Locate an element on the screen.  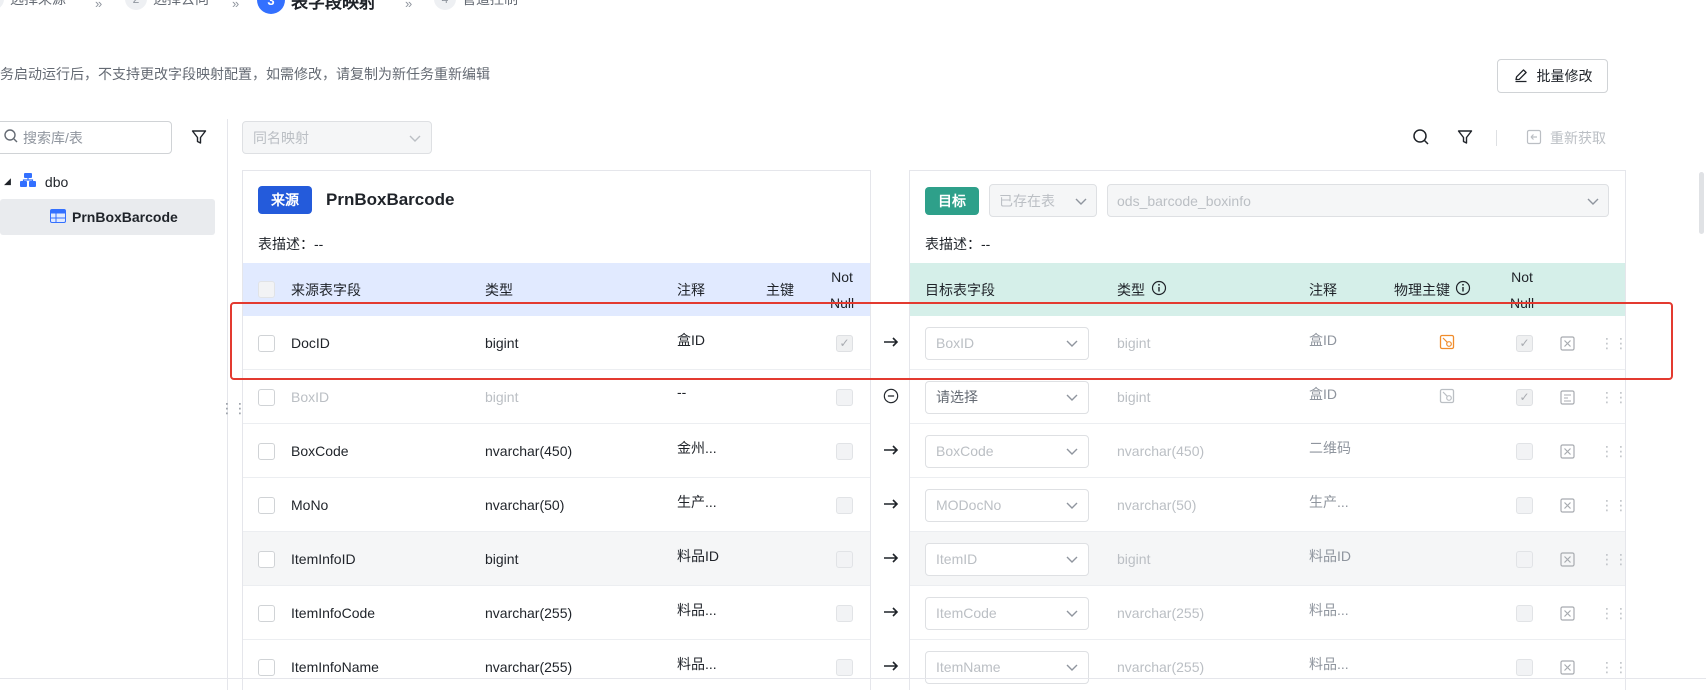
double-chevron-icon: » is located at coordinates (98, 5).